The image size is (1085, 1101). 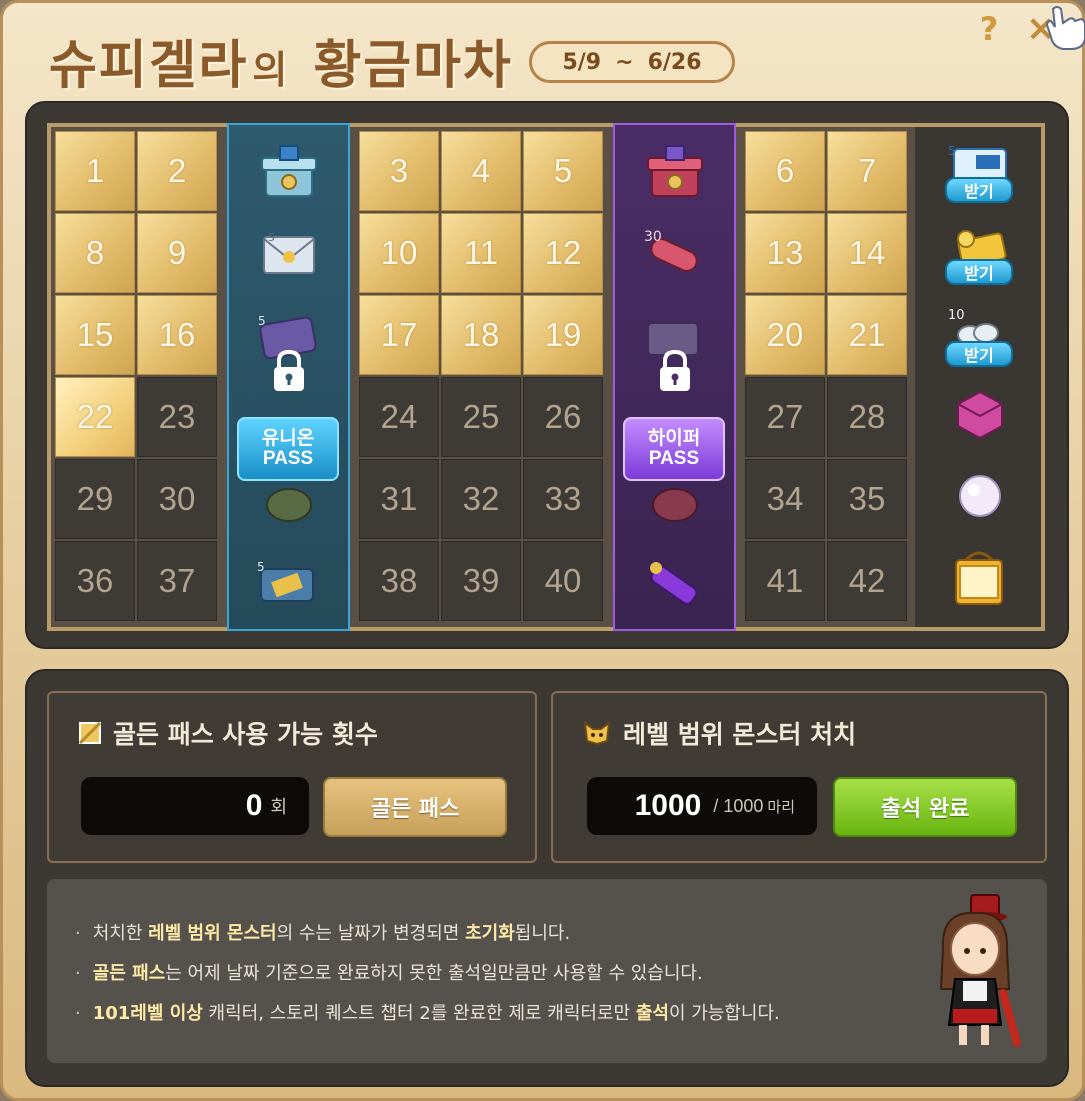 What do you see at coordinates (149, 66) in the screenshot?
I see `title-main: 슈피겔라` at bounding box center [149, 66].